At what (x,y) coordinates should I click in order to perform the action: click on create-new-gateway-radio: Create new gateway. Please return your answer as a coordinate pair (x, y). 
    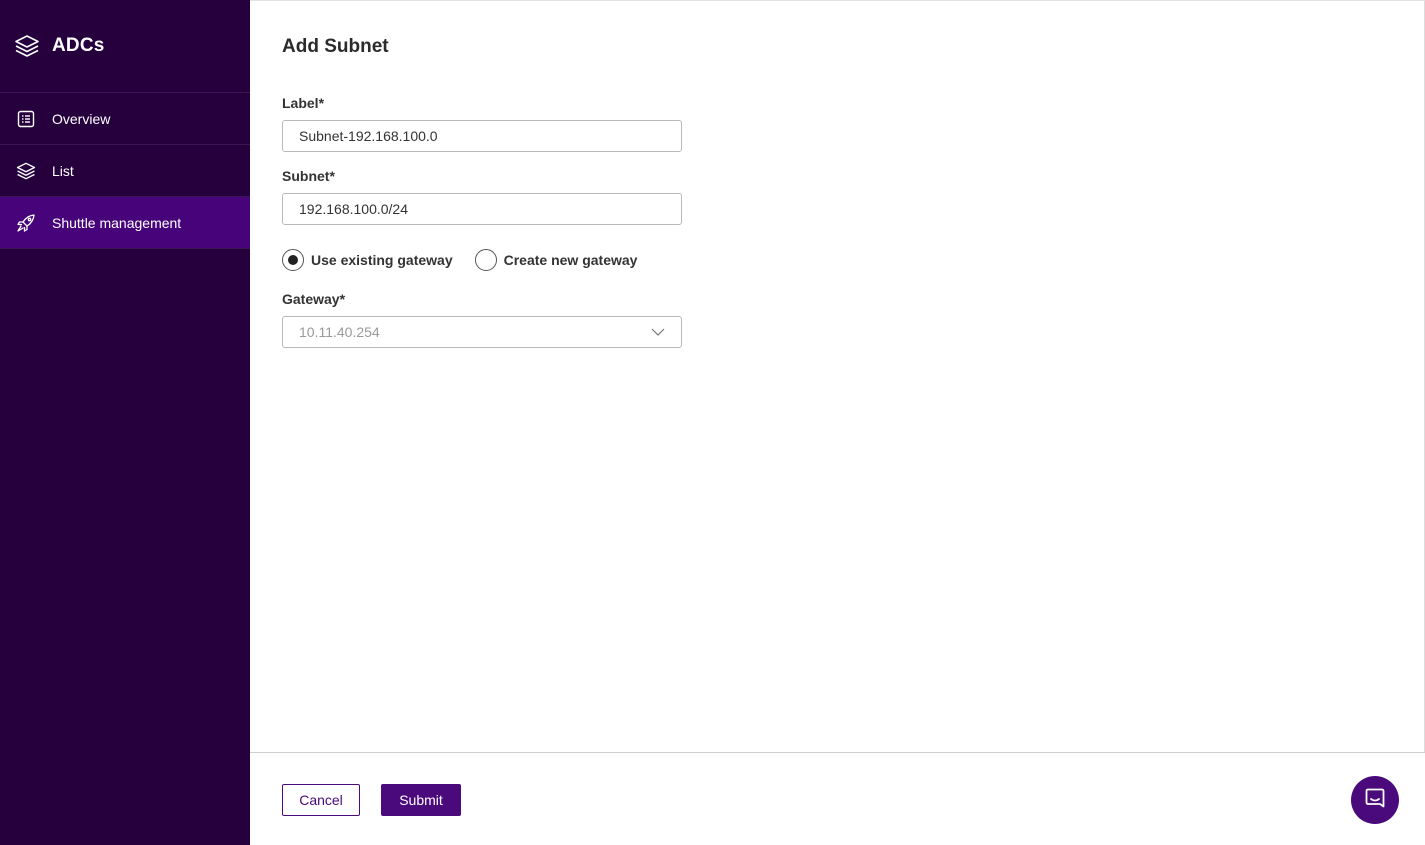
    Looking at the image, I should click on (556, 260).